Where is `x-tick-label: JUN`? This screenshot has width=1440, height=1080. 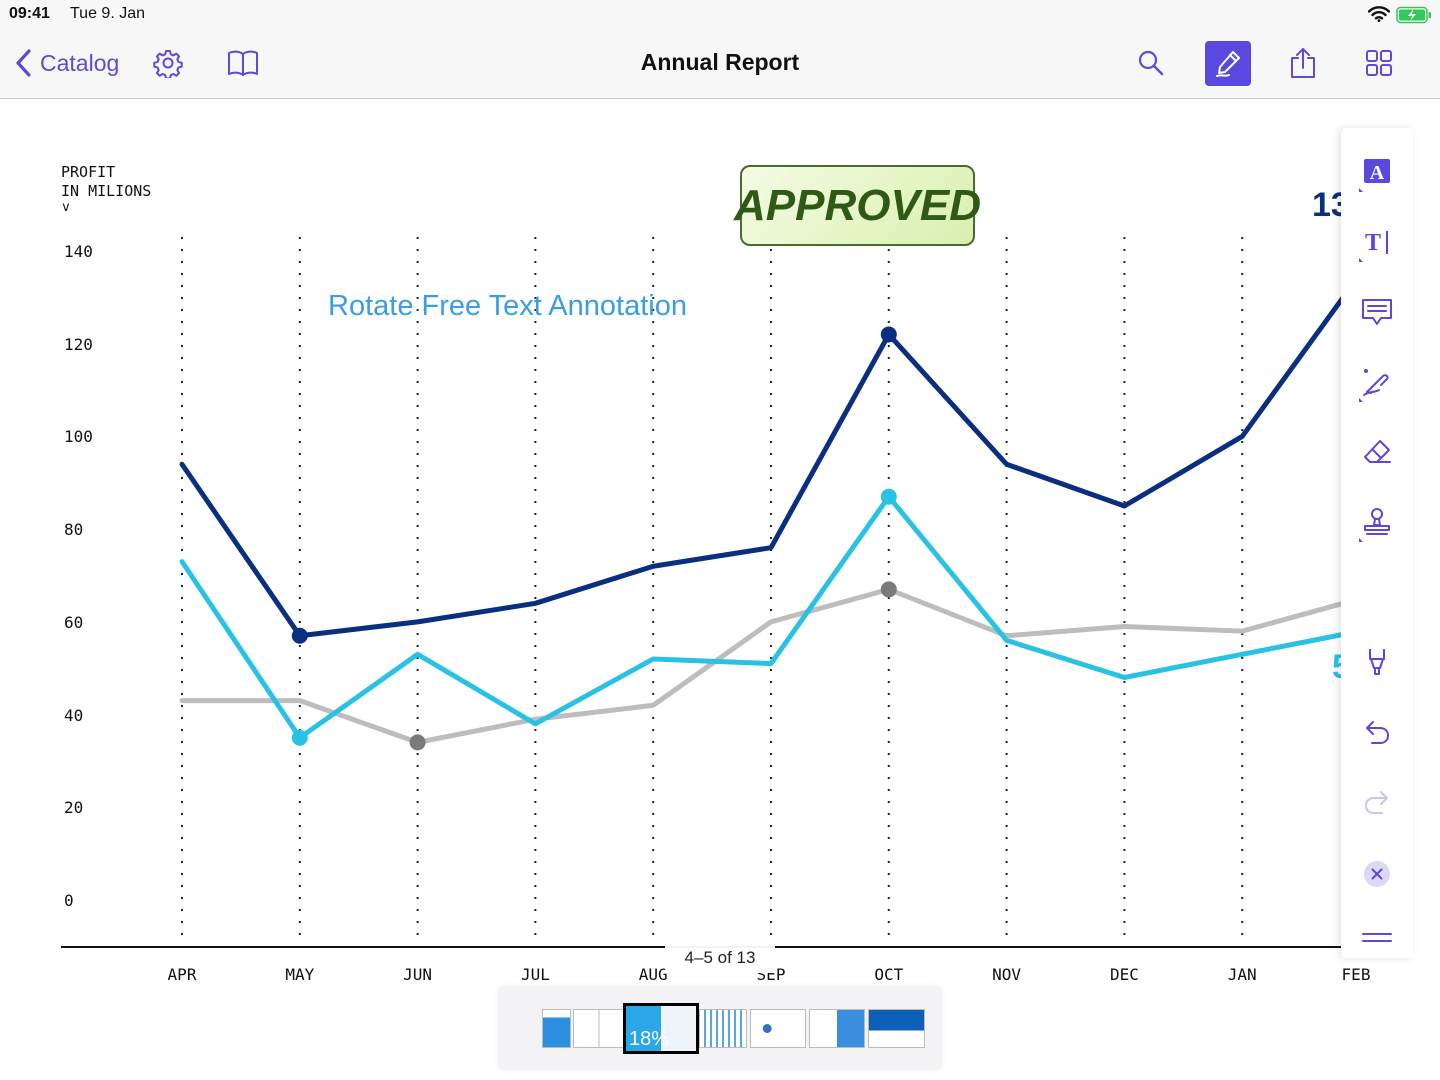
x-tick-label: JUN is located at coordinates (418, 974).